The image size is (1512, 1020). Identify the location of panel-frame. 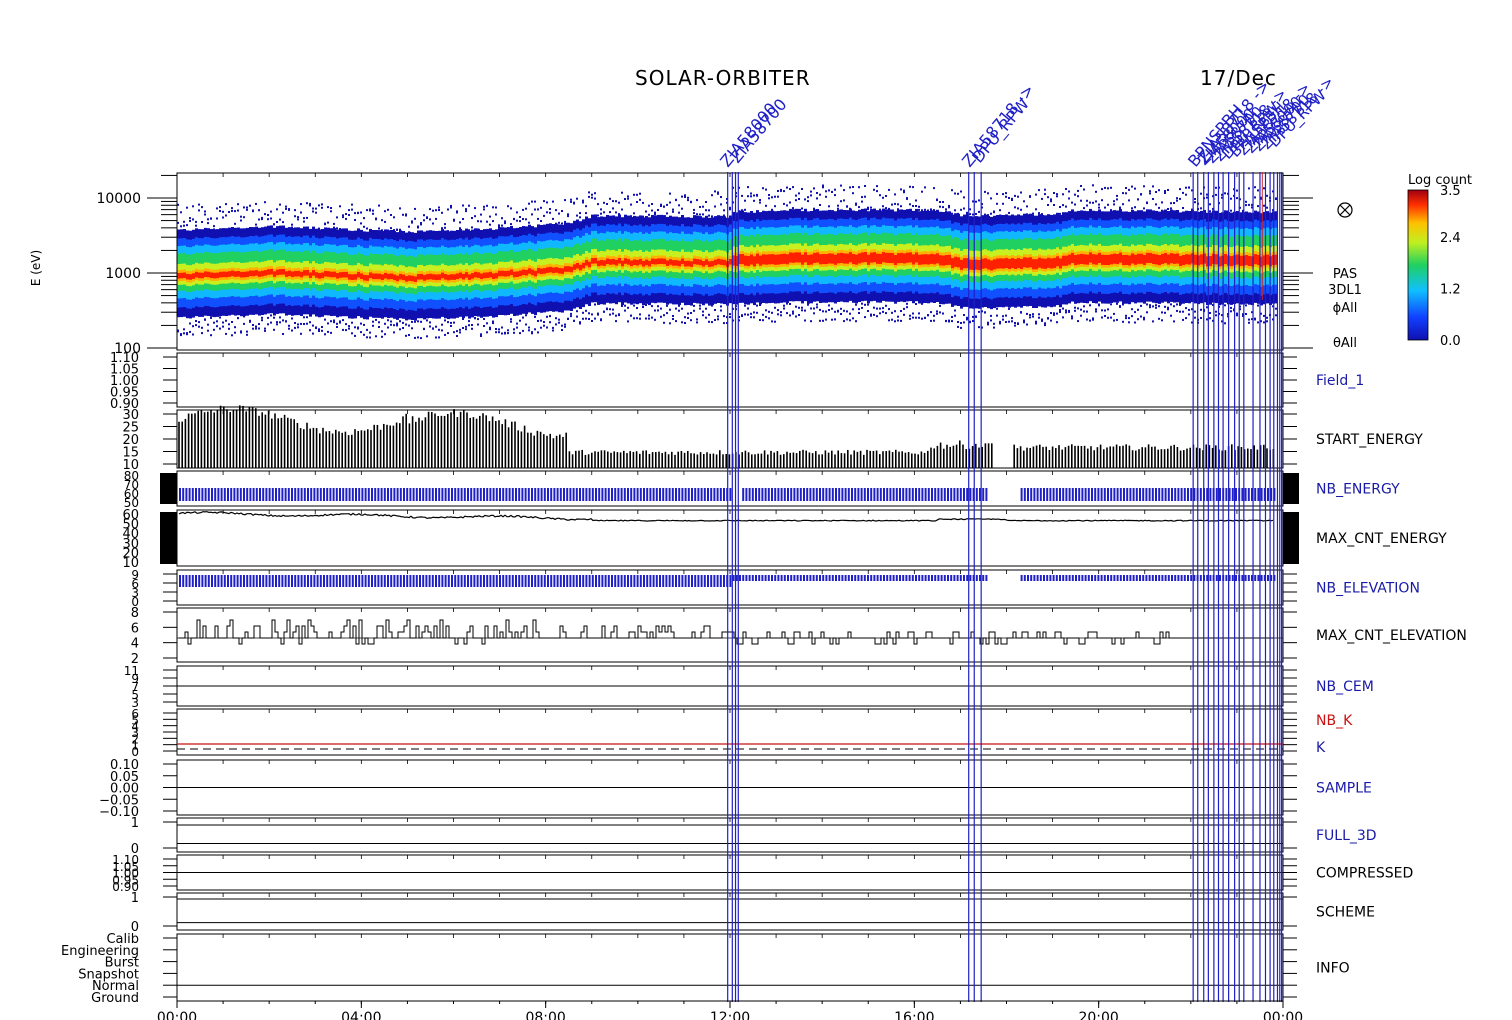
(730, 967).